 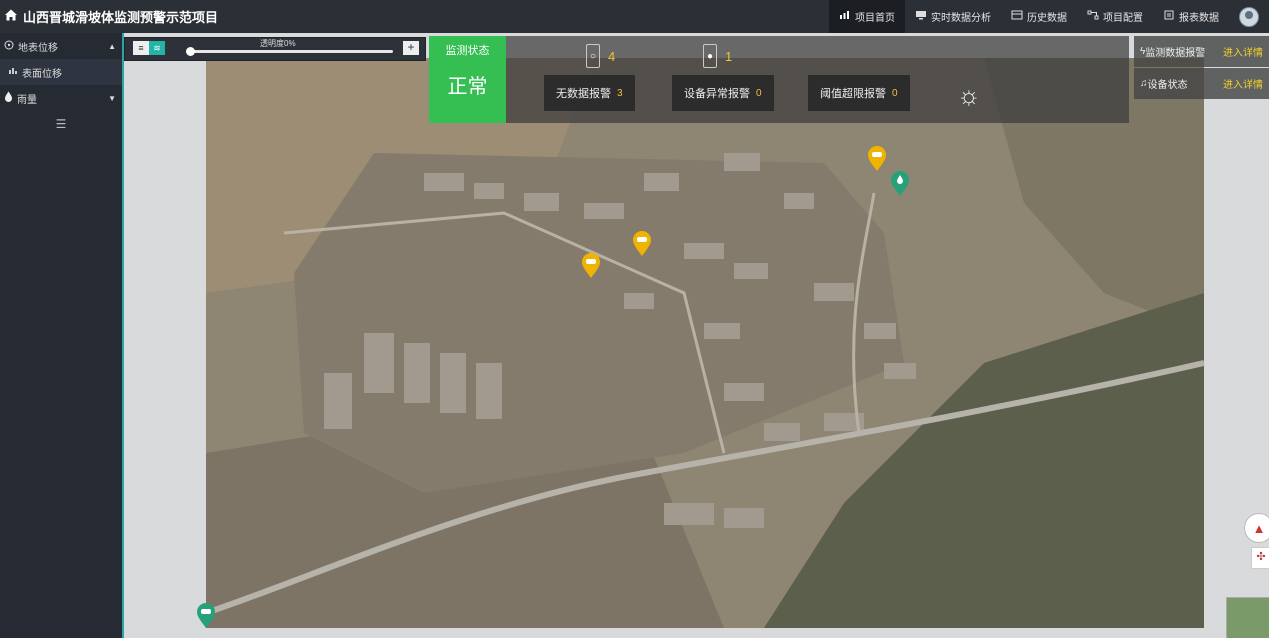 What do you see at coordinates (1175, 53) in the screenshot?
I see `row-label: 监测数据报警` at bounding box center [1175, 53].